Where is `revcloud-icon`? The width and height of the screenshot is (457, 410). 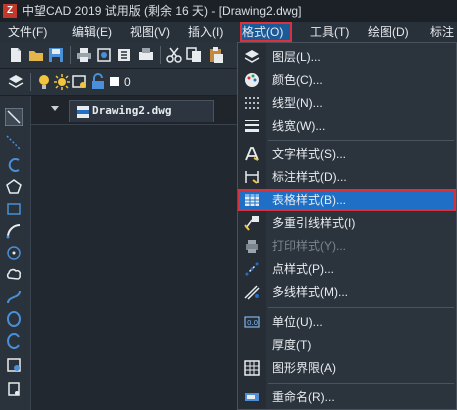 revcloud-icon is located at coordinates (14, 275).